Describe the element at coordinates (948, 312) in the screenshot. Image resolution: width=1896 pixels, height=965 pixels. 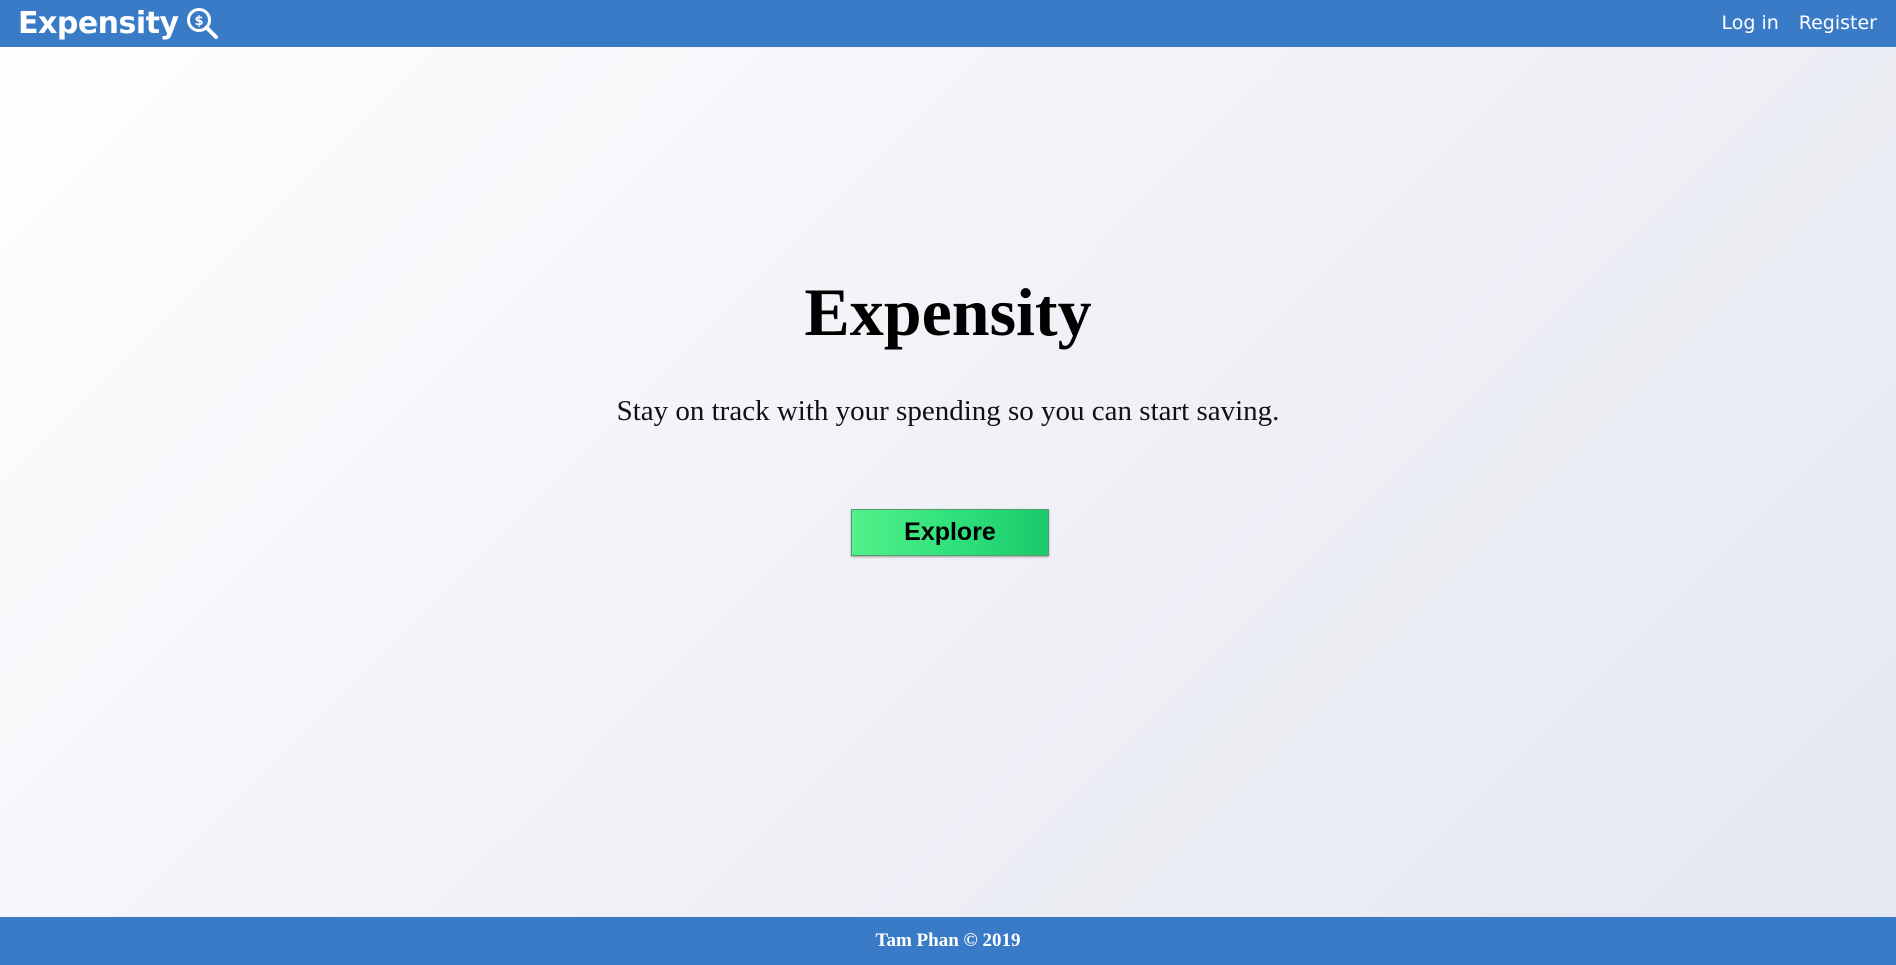
I see `hero-title: Expensity` at that location.